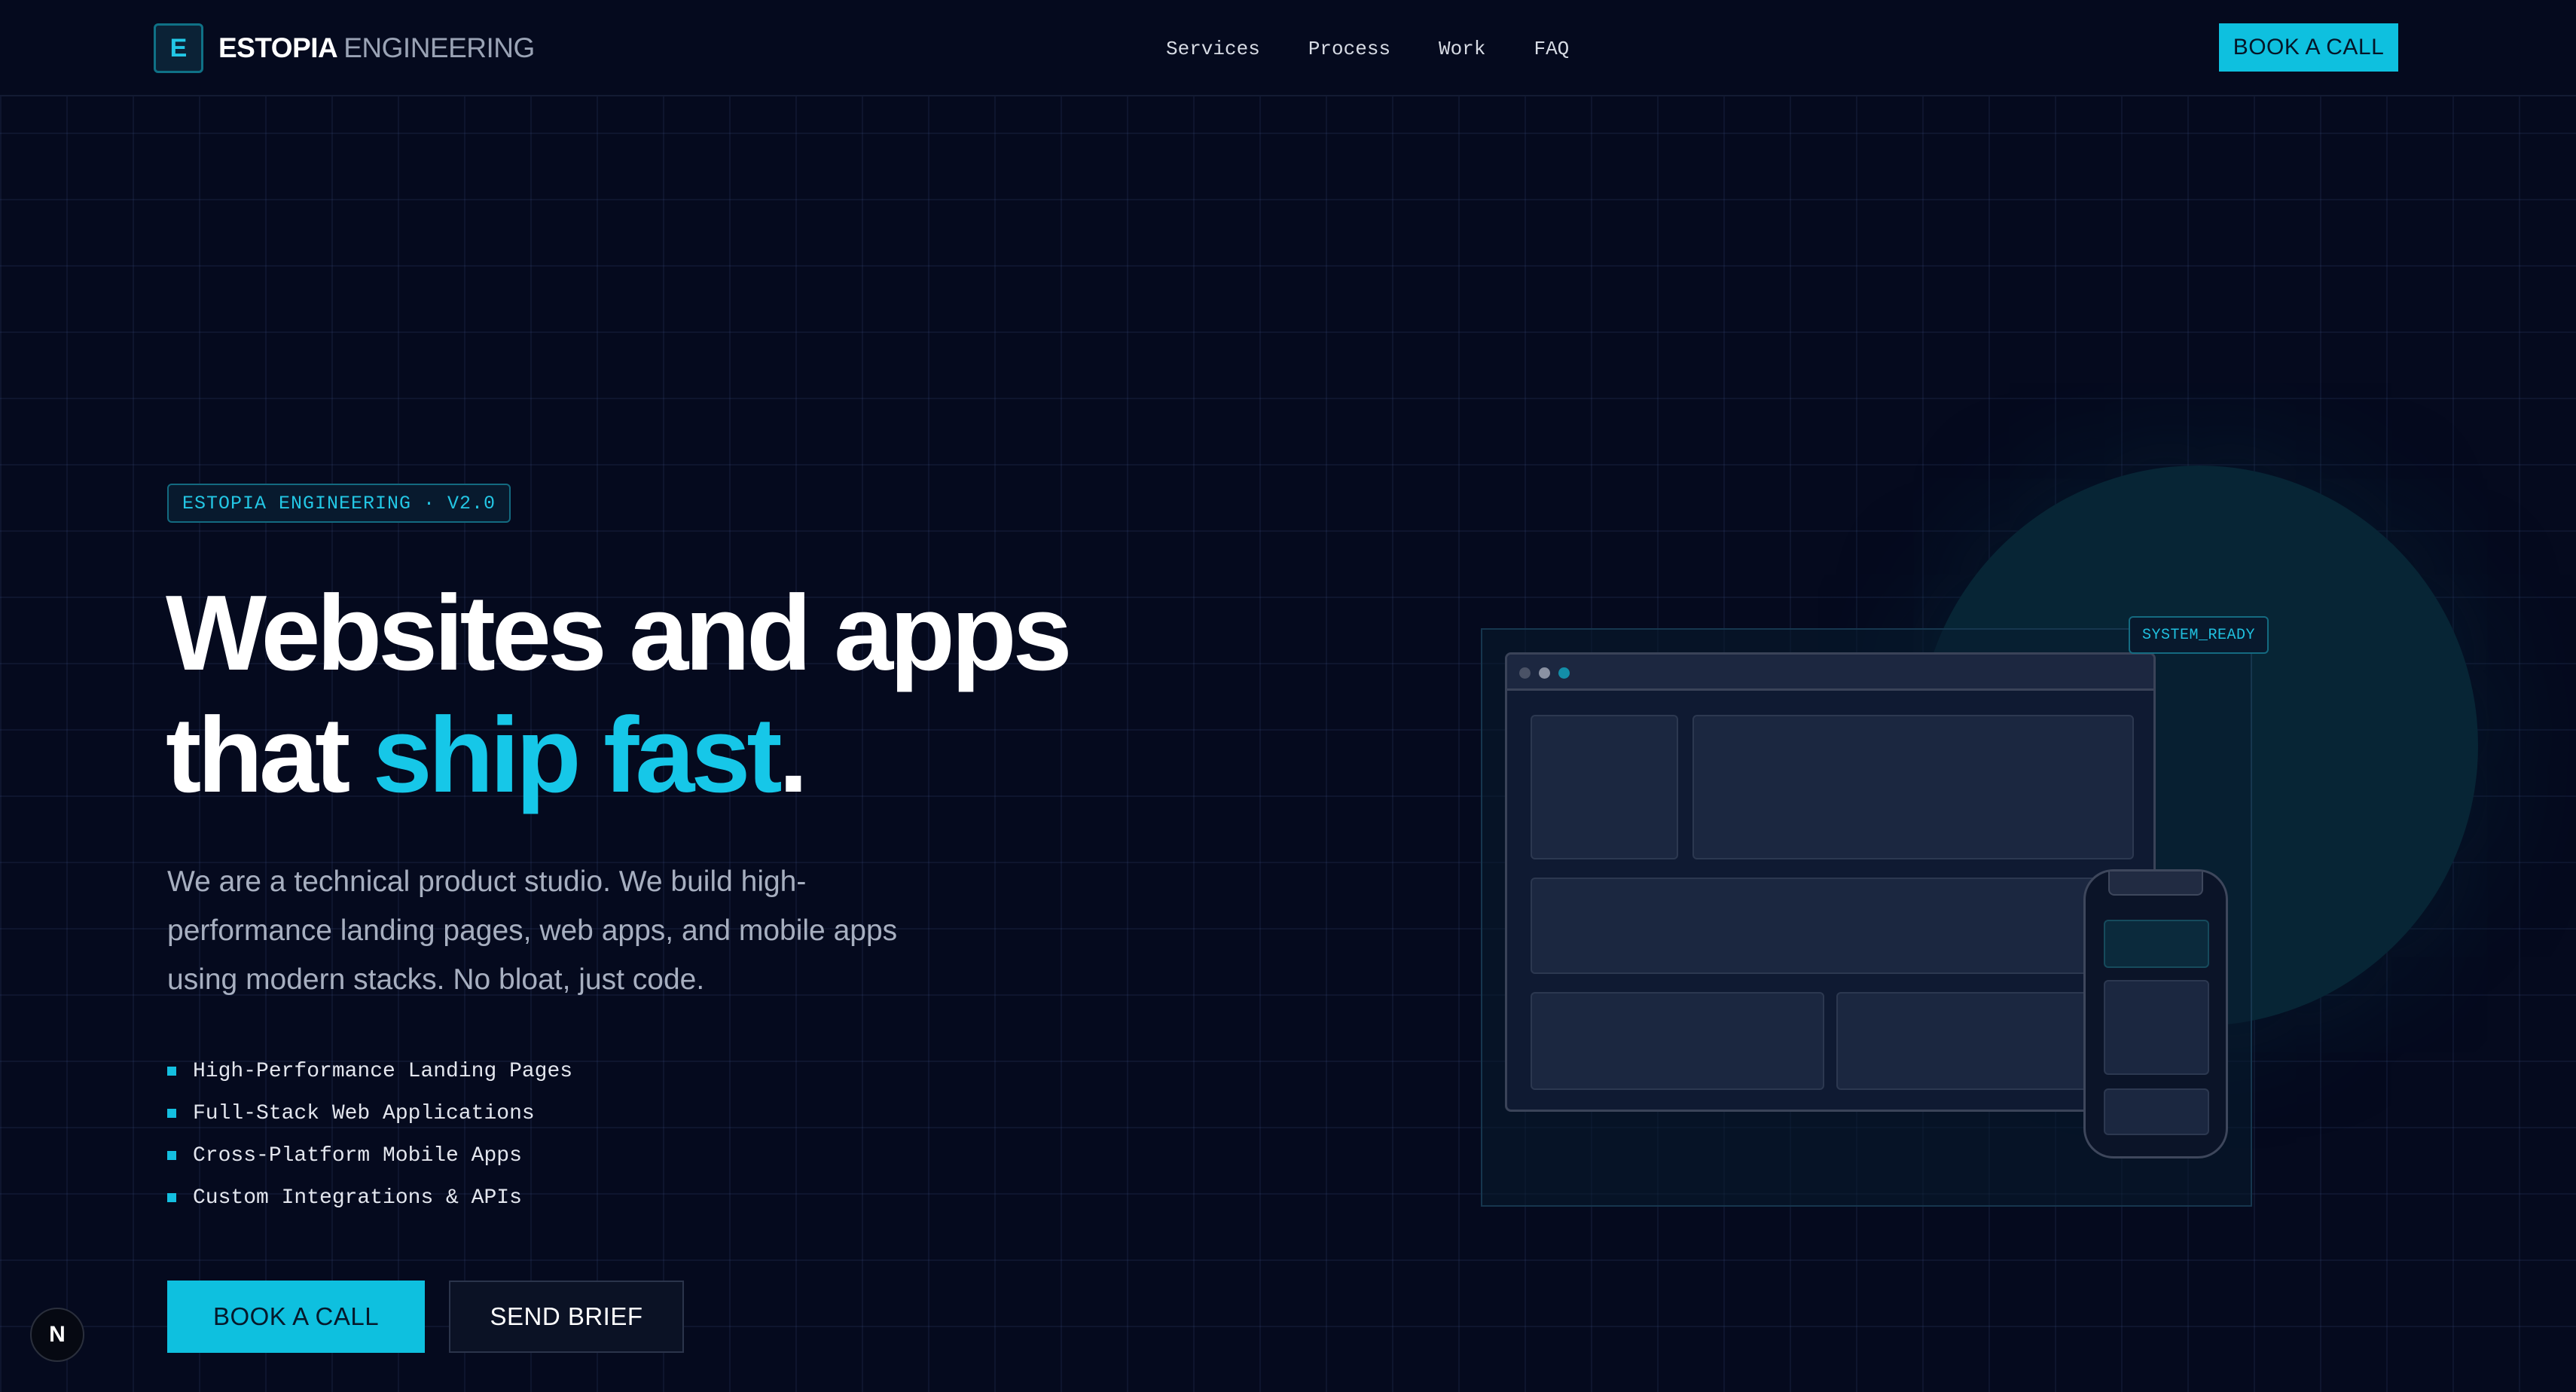 The image size is (2576, 1392). Describe the element at coordinates (358, 1198) in the screenshot. I see `feature-label: Custom Integrations & APIs` at that location.